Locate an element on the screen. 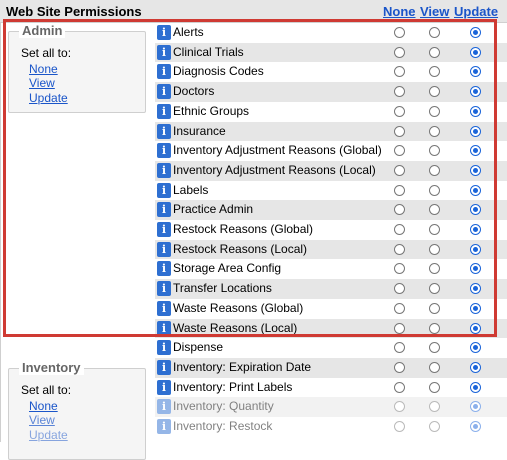 This screenshot has width=507, height=460. set-all-view-link: View is located at coordinates (434, 11).